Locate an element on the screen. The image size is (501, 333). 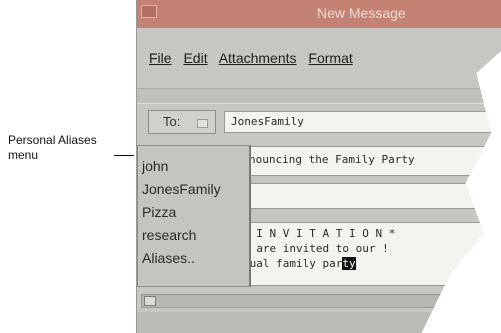
personal-aliases-callout: Personal Aliases menu is located at coordinates (52, 147).